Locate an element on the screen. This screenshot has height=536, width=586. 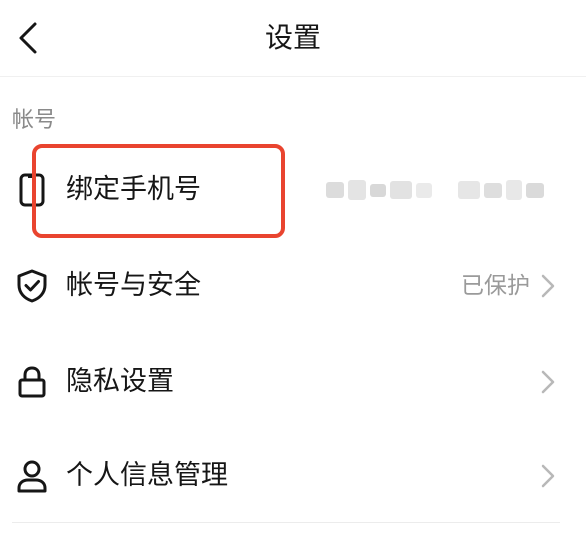
navigation-bar: 设置 is located at coordinates (293, 38).